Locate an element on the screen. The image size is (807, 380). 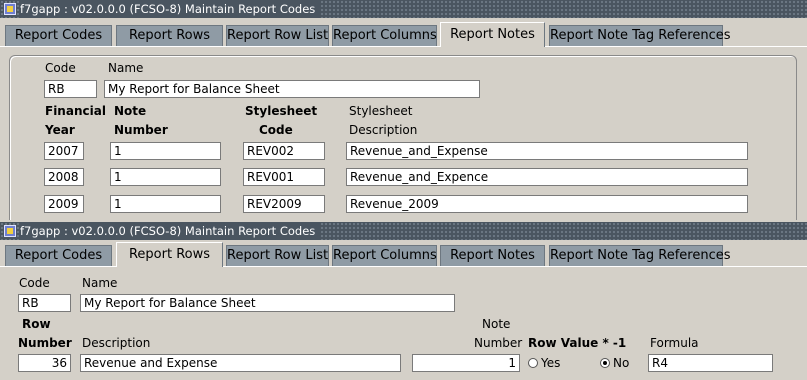
row-value-no-radio: No is located at coordinates (614, 363).